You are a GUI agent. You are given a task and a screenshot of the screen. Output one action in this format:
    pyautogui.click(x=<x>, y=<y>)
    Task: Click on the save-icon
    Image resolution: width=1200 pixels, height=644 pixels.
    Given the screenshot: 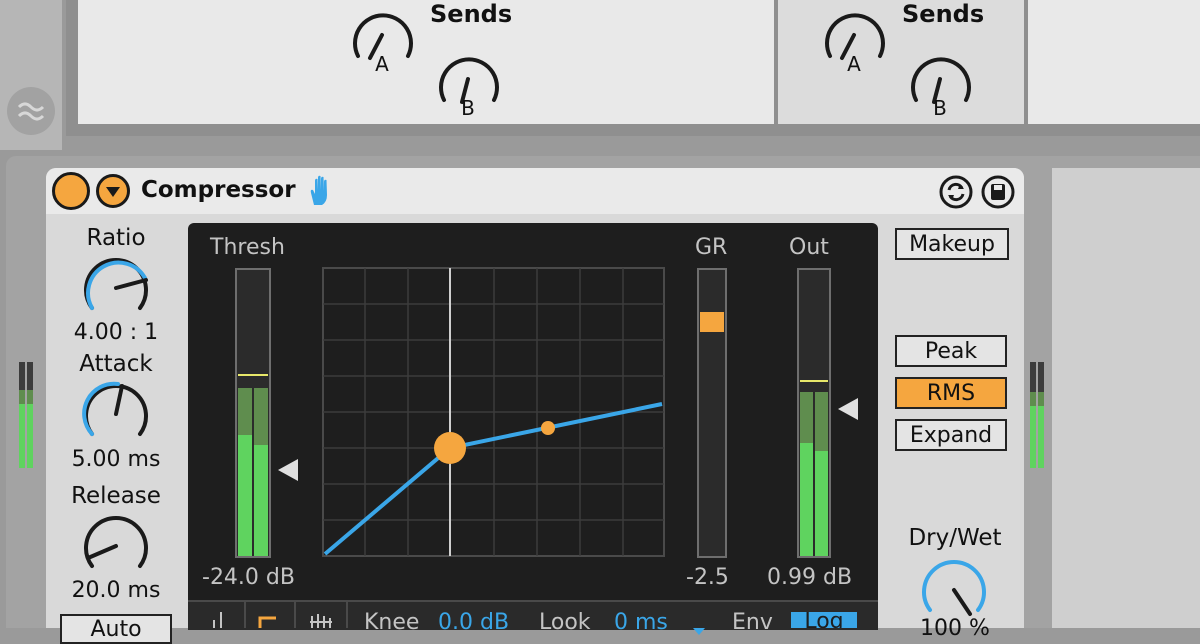 What is the action you would take?
    pyautogui.click(x=998, y=192)
    